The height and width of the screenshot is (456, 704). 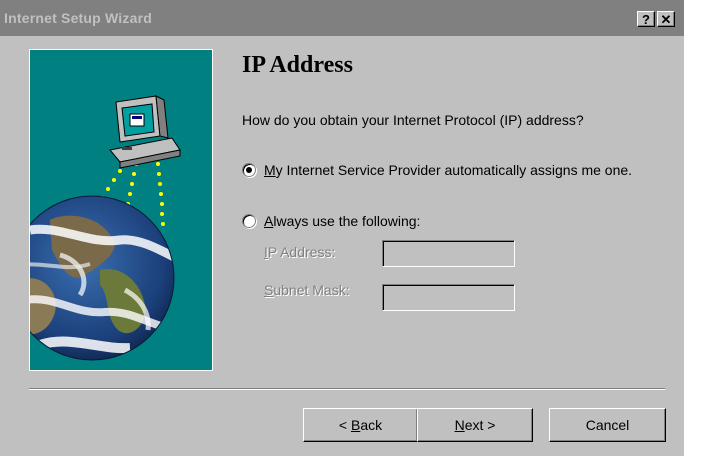 I want to click on window-title: Internet Setup Wizard, so click(x=78, y=18).